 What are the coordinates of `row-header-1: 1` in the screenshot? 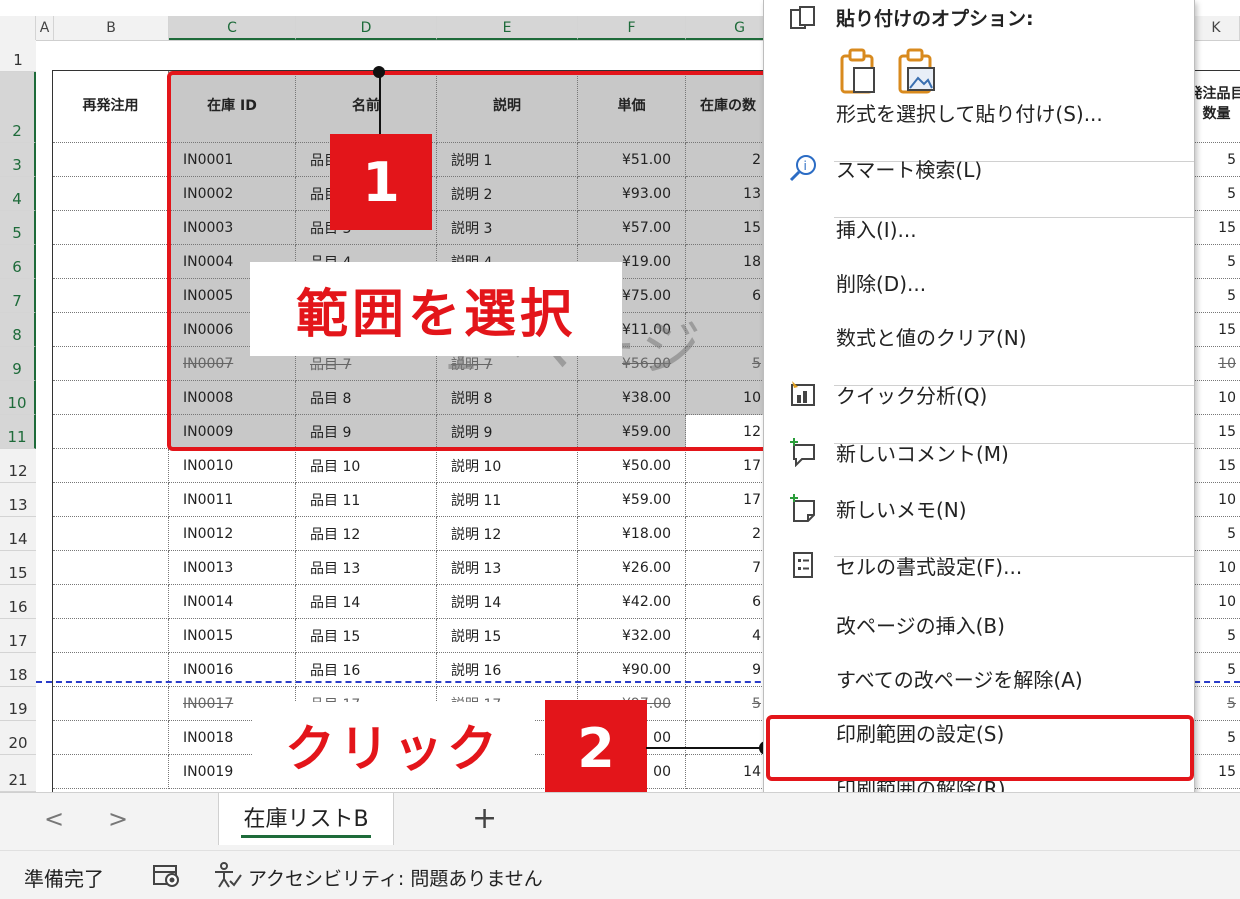 It's located at (18, 56).